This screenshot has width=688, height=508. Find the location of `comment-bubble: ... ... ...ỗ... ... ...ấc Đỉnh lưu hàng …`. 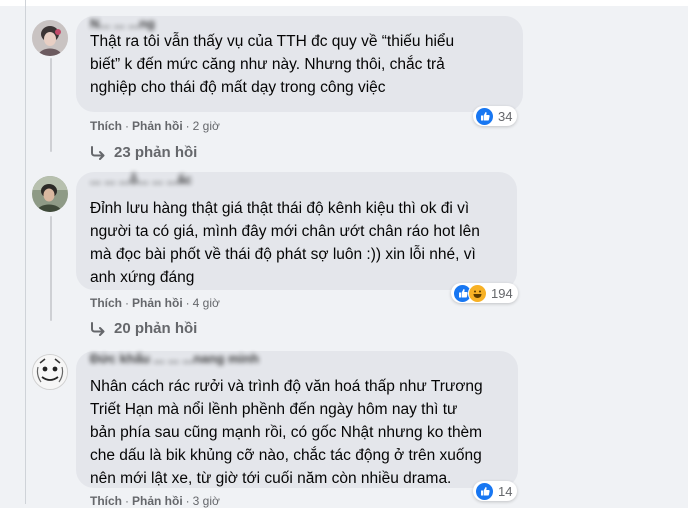

comment-bubble: ... ... ...ỗ... ... ...ấc Đỉnh lưu hàng … is located at coordinates (296, 231).